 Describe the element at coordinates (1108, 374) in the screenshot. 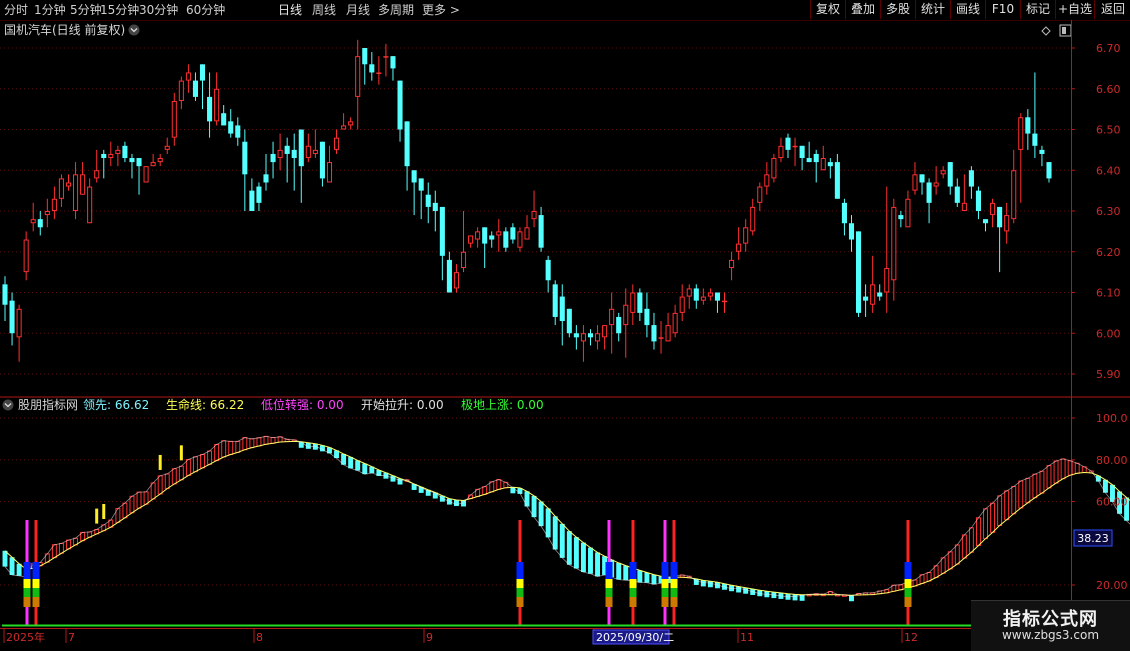

I see `price-tick-label: 5.90` at that location.